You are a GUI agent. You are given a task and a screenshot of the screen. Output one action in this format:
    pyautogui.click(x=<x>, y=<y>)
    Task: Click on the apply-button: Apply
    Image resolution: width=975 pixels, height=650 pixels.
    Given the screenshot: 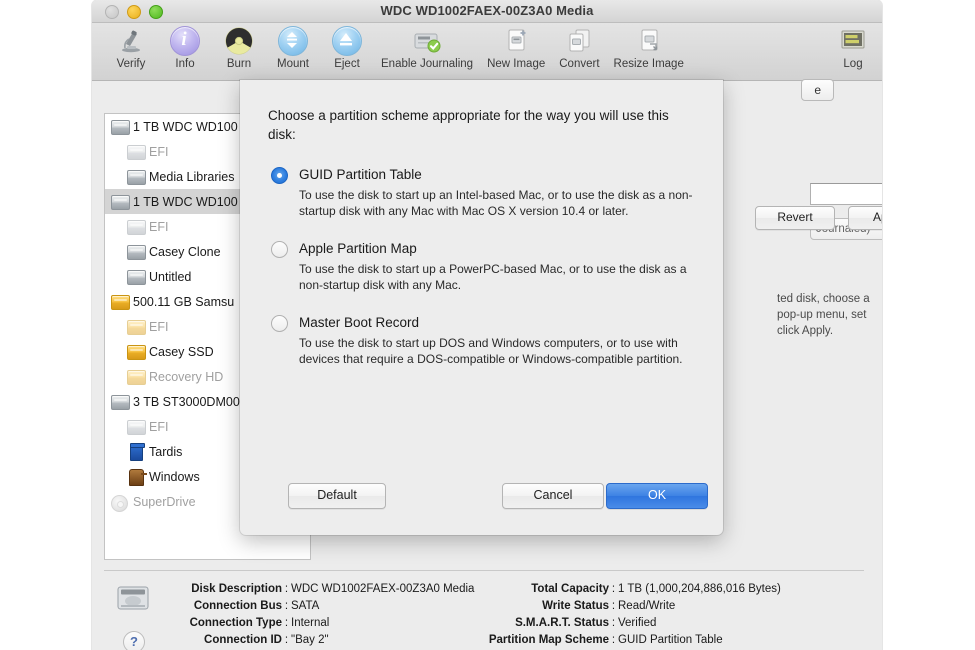 What is the action you would take?
    pyautogui.click(x=865, y=218)
    